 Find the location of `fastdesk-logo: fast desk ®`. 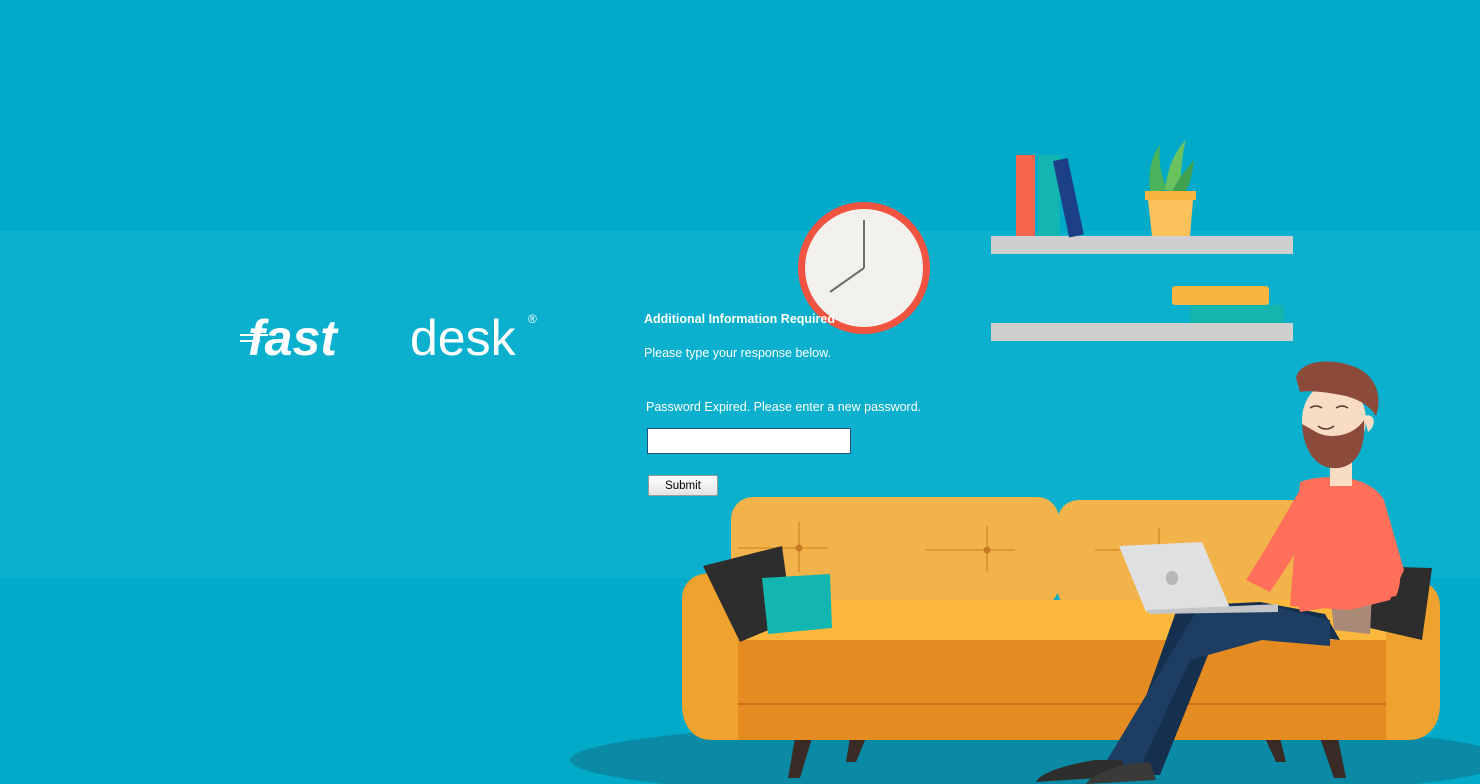

fastdesk-logo: fast desk ® is located at coordinates (388, 337).